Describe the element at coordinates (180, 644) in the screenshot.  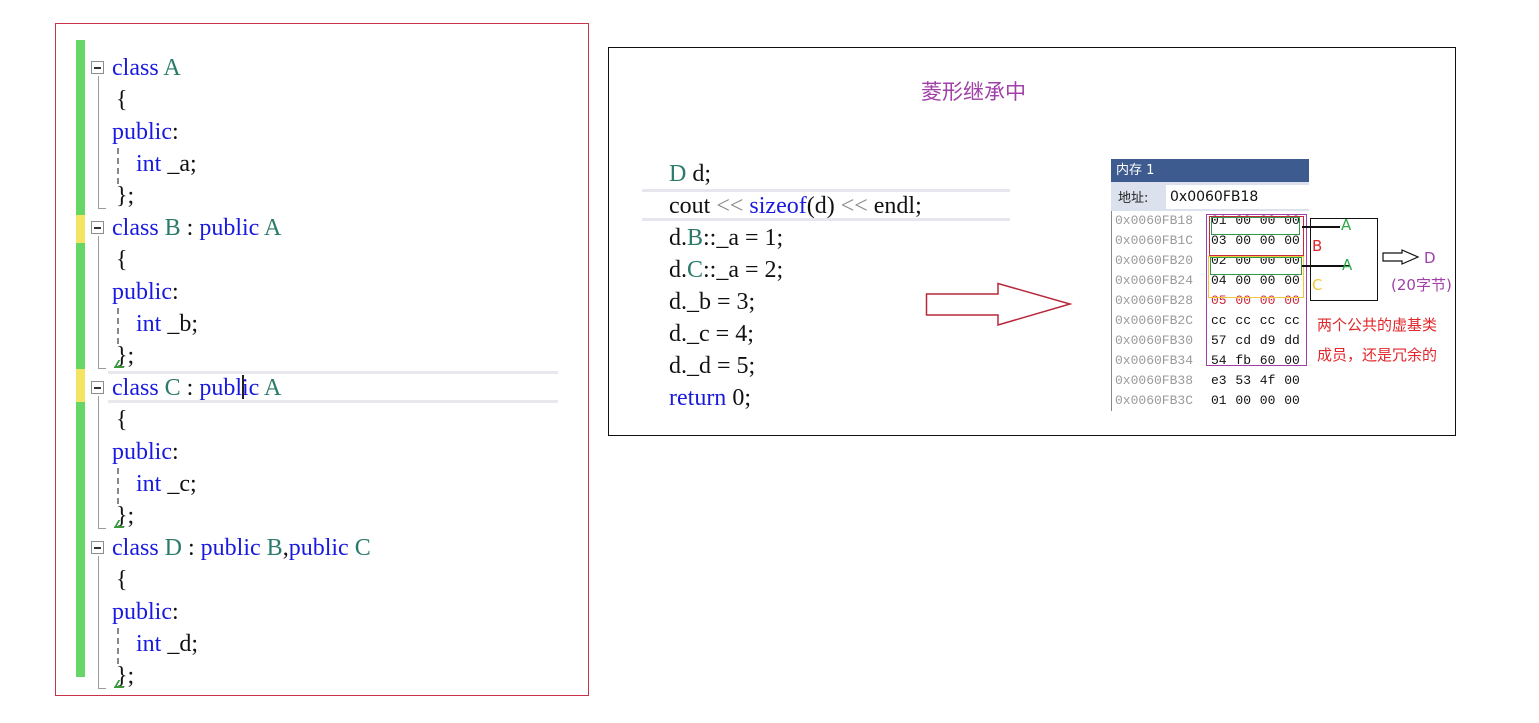
I see `code-token: _d;` at that location.